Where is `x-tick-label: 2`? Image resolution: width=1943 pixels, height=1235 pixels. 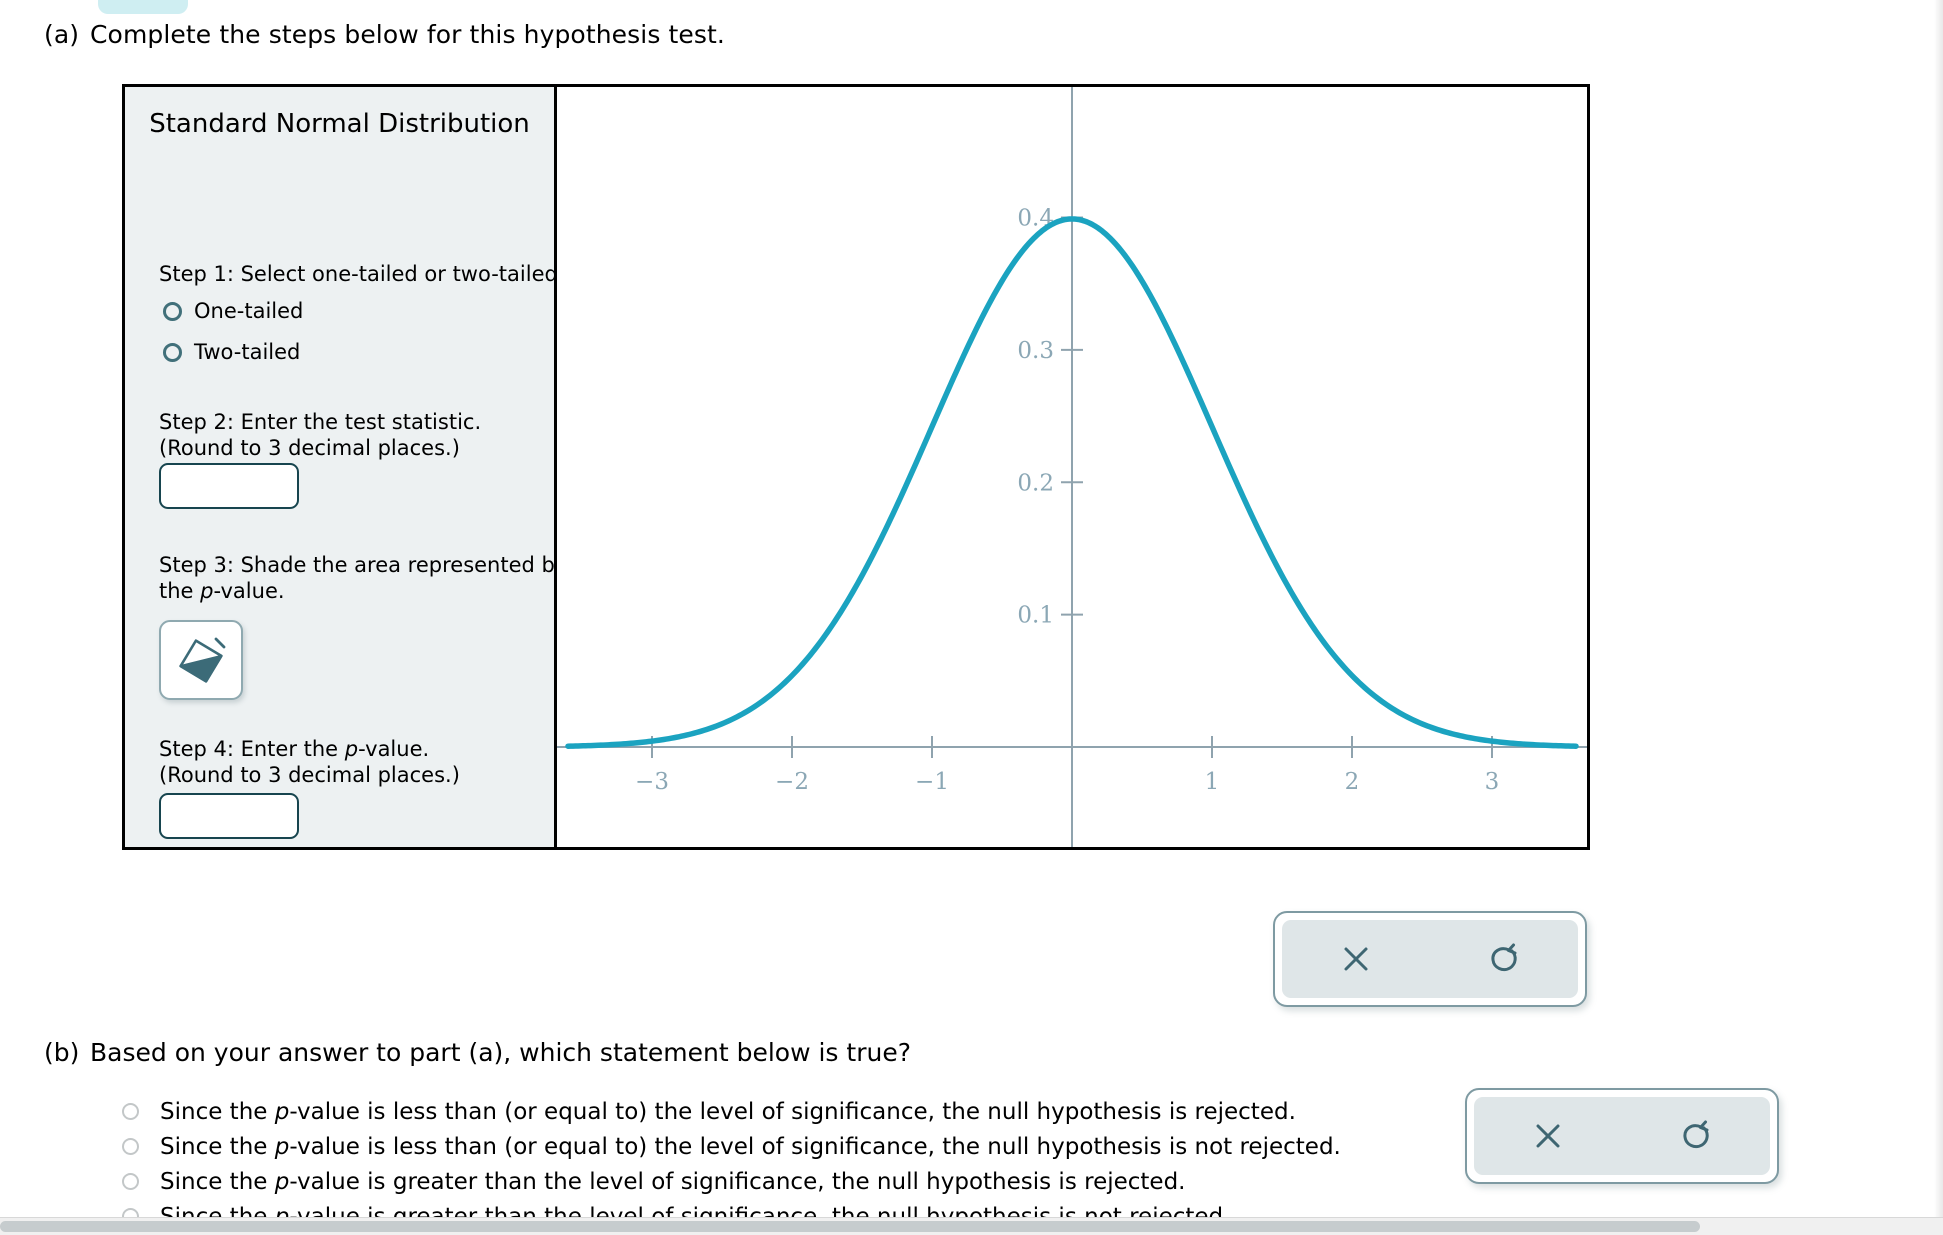 x-tick-label: 2 is located at coordinates (1352, 782).